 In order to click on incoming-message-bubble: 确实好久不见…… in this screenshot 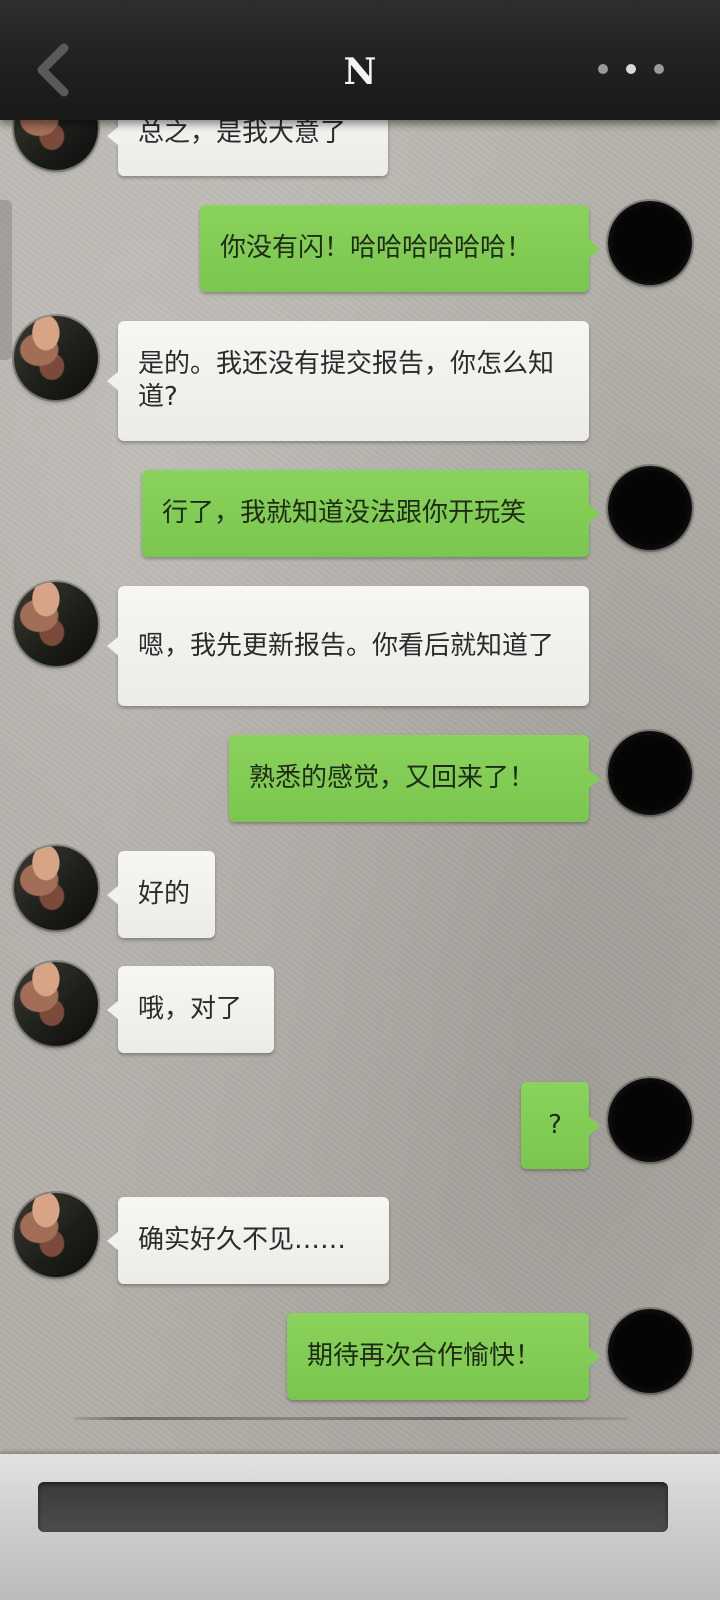, I will do `click(248, 1240)`.